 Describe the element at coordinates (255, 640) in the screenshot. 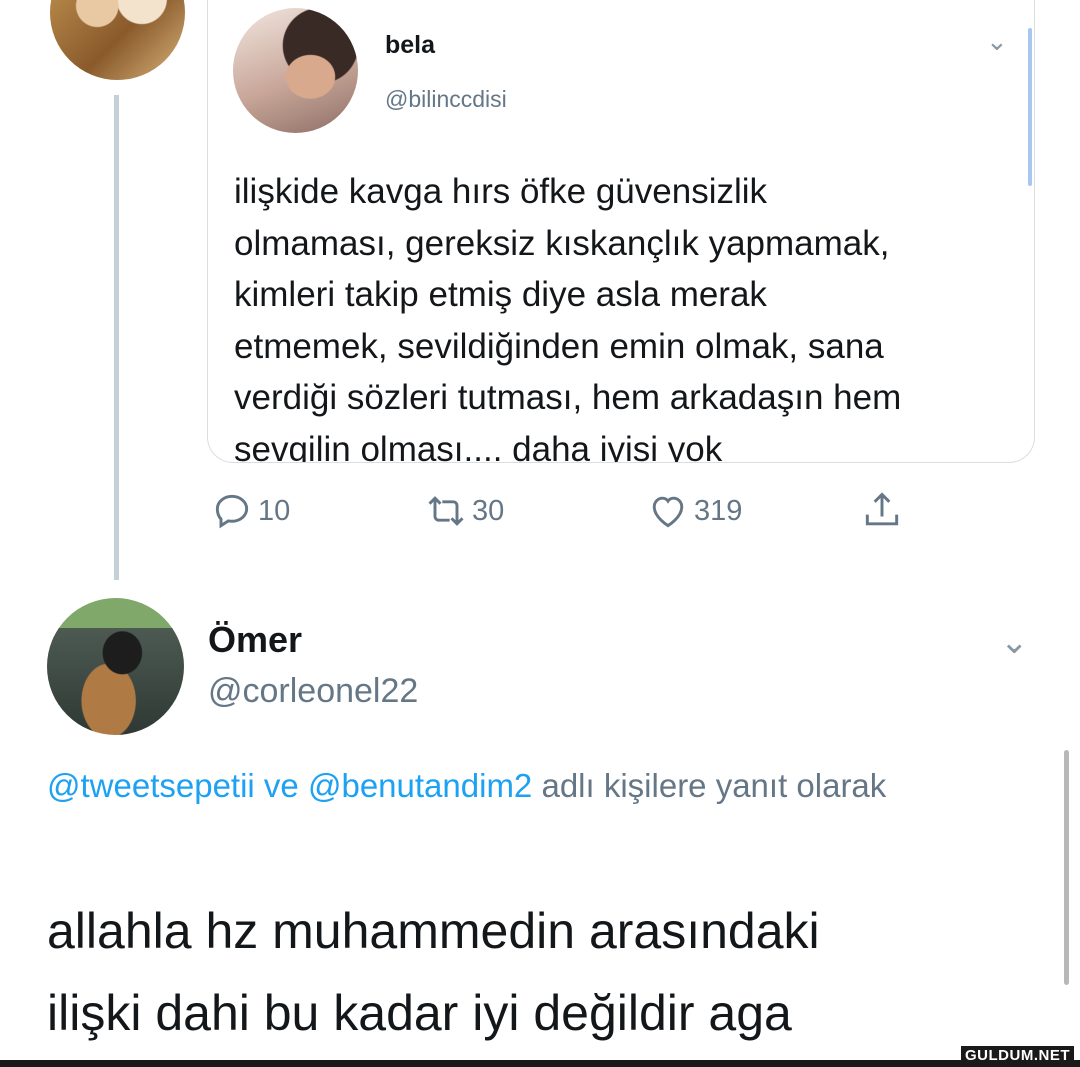

I see `reply-author-name: Ömer` at that location.